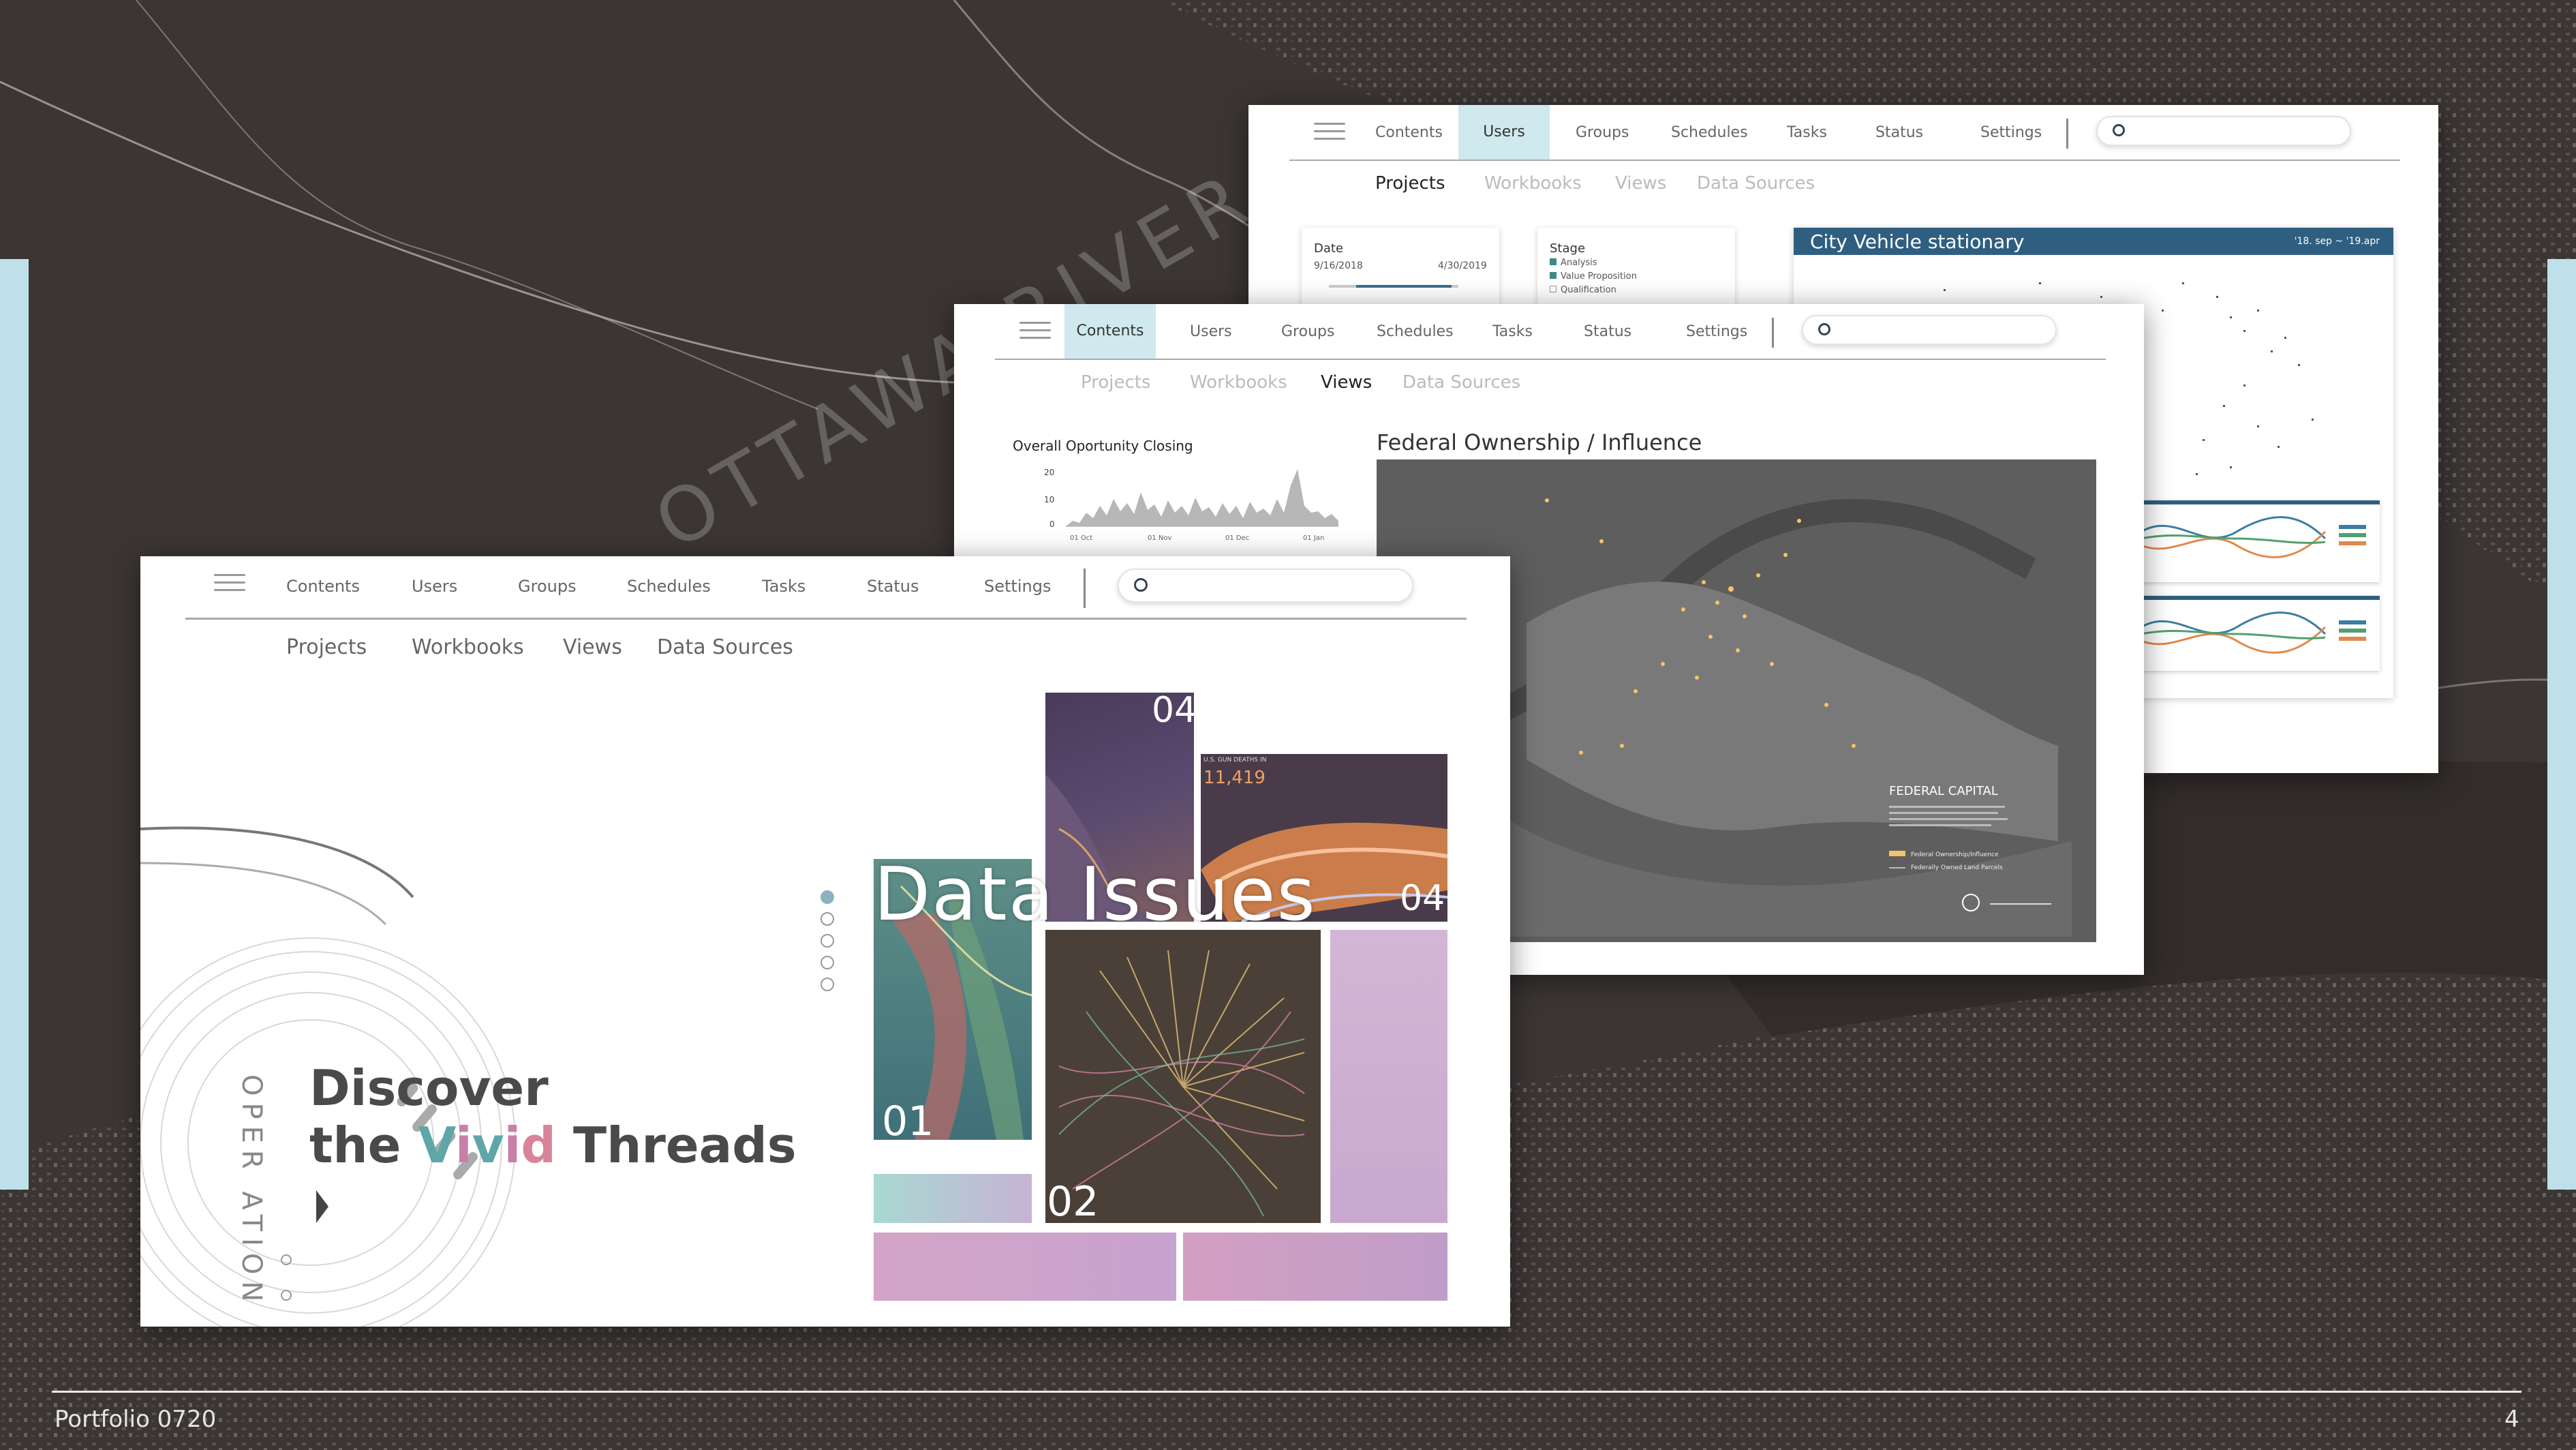  Describe the element at coordinates (1235, 761) in the screenshot. I see `tile-04-label: U.S. GUN DEATHS IN` at that location.